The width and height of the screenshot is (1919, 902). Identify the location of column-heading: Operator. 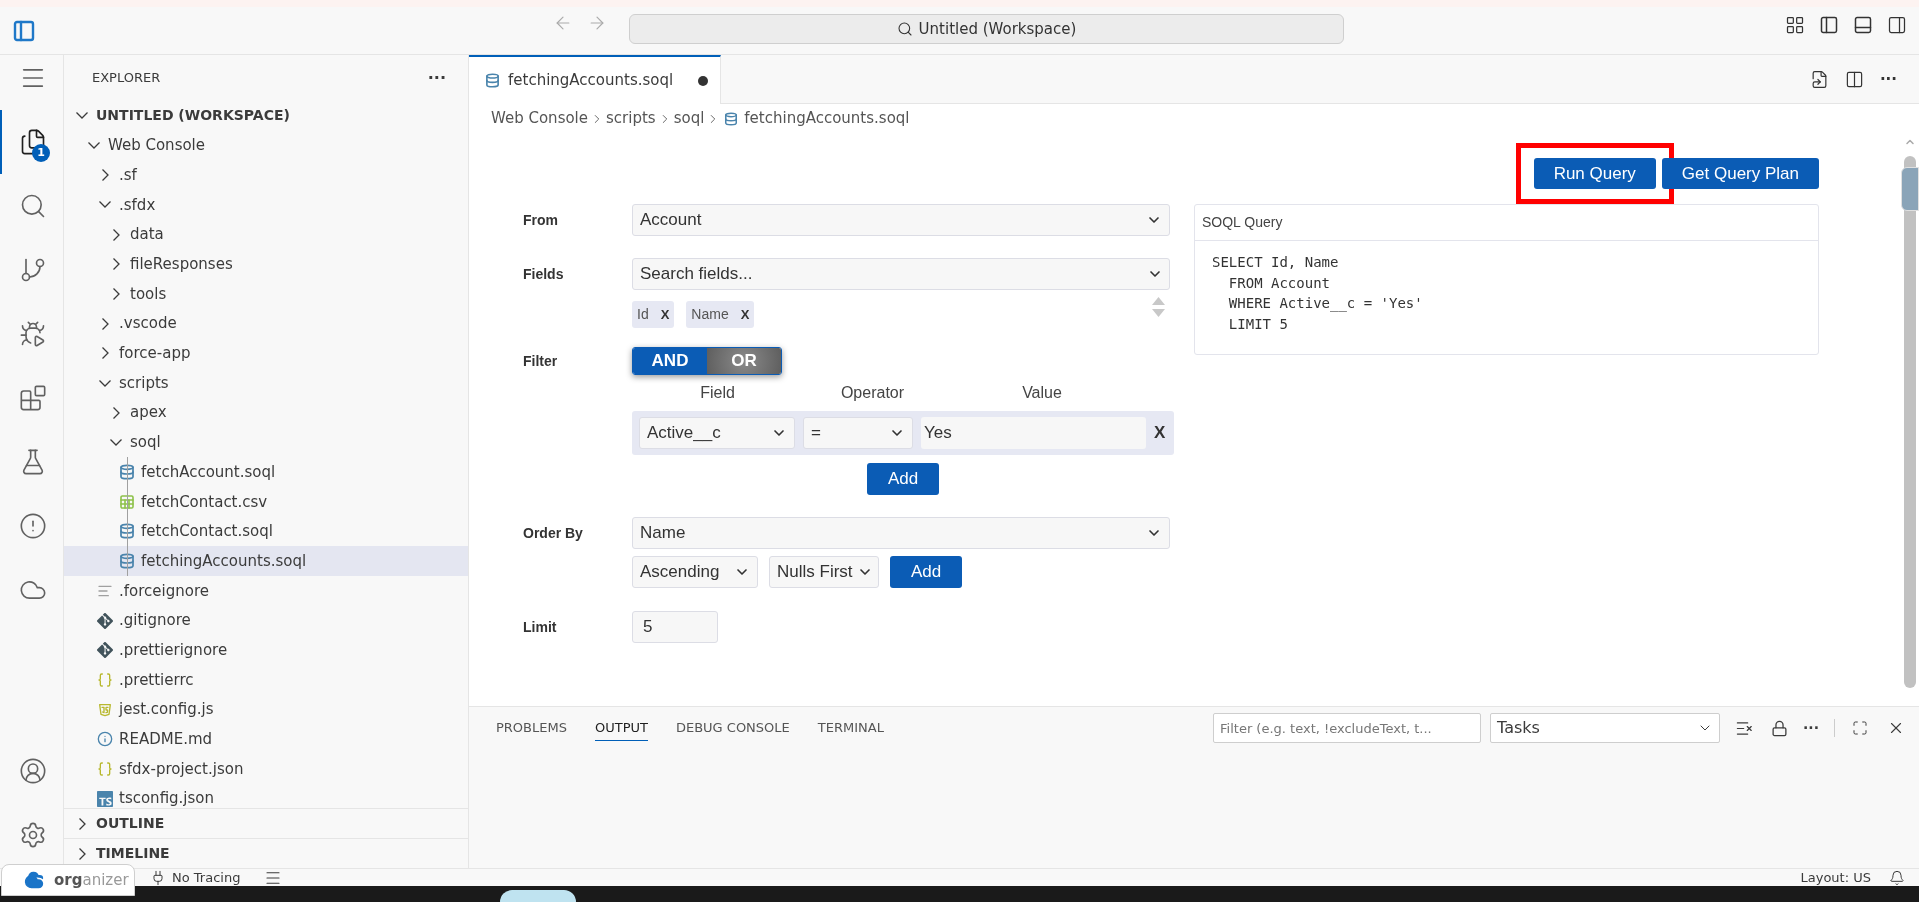
(872, 393).